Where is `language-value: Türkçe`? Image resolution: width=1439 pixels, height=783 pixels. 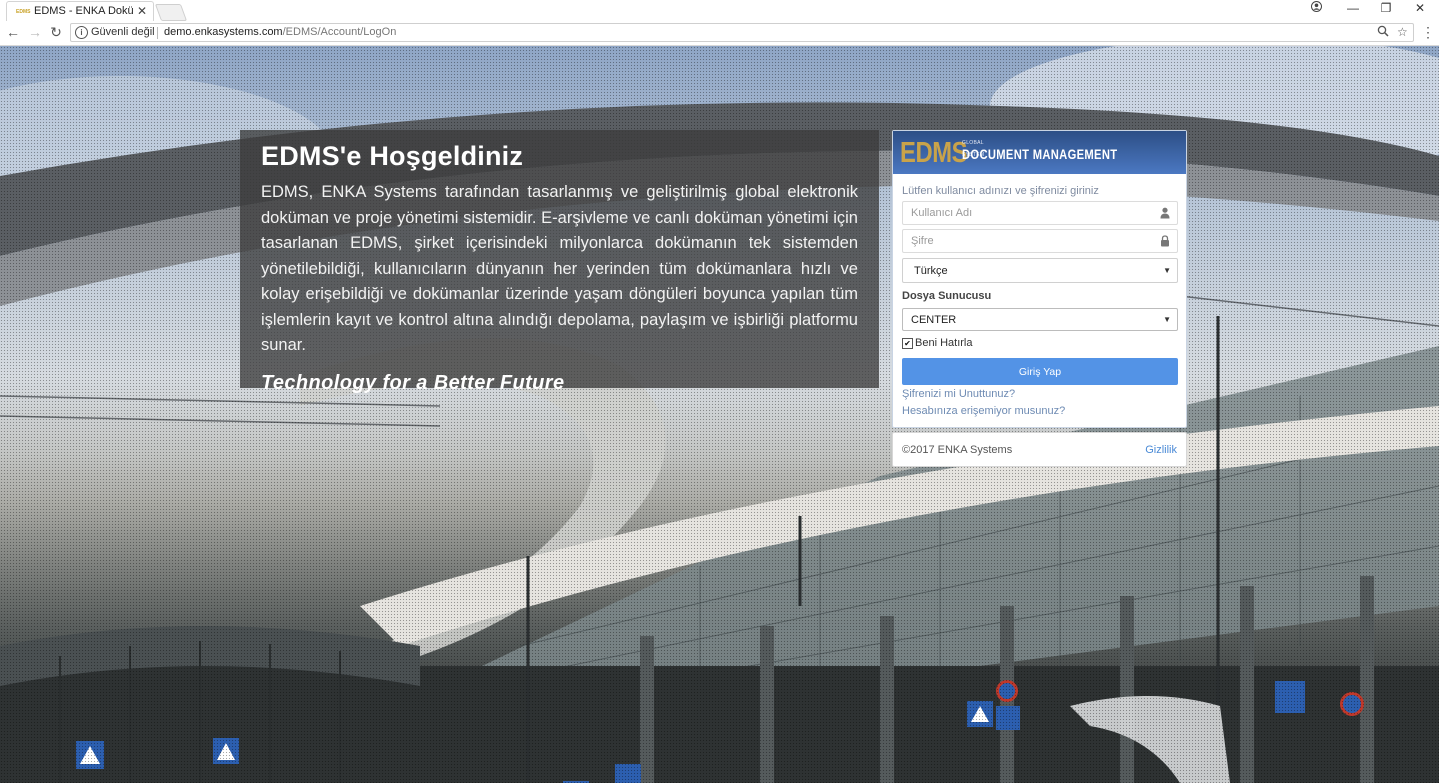
language-value: Türkçe is located at coordinates (931, 271).